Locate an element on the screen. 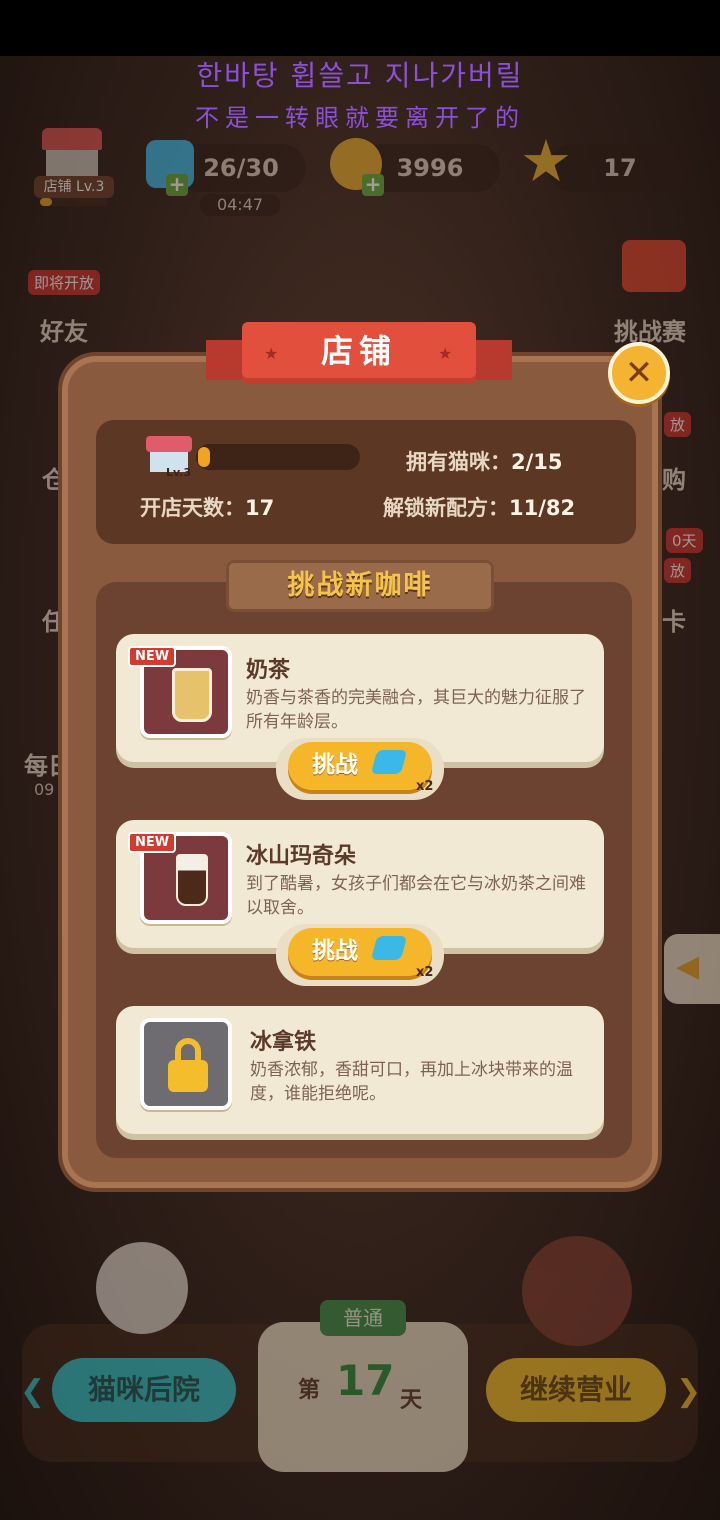 Image resolution: width=720 pixels, height=1520 pixels. days-open-stat: 开店天数：17 is located at coordinates (207, 508).